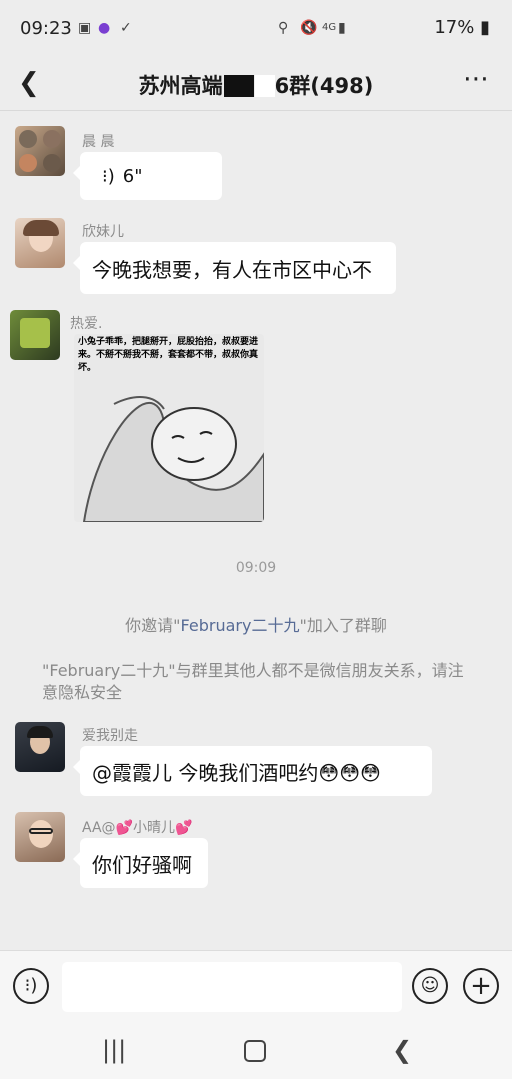 The width and height of the screenshot is (512, 1079). What do you see at coordinates (430, 986) in the screenshot?
I see `emoji-icon: ☺` at bounding box center [430, 986].